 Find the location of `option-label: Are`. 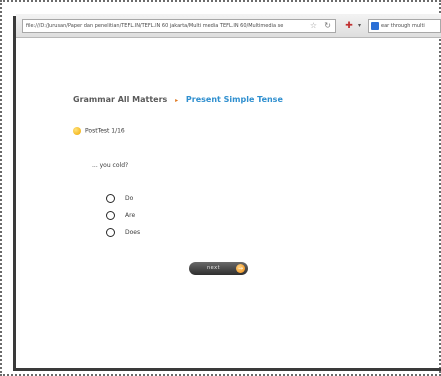

option-label: Are is located at coordinates (130, 215).